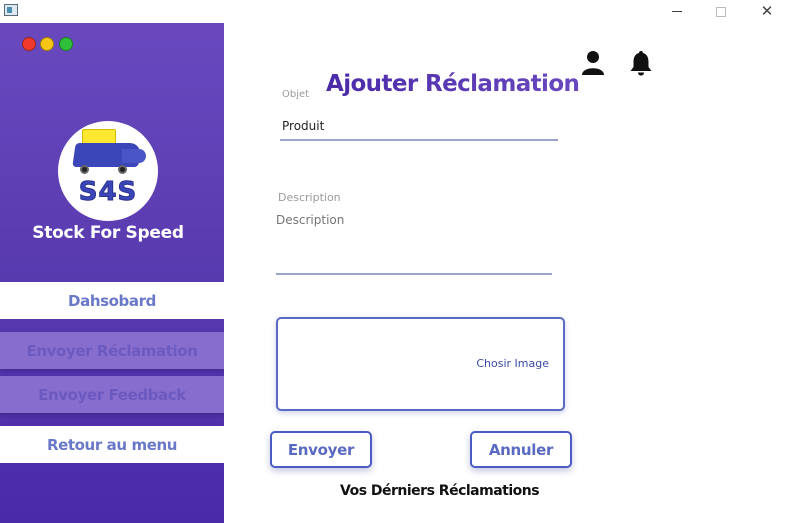 The width and height of the screenshot is (792, 523). What do you see at coordinates (108, 192) in the screenshot?
I see `logo-text: S4S` at bounding box center [108, 192].